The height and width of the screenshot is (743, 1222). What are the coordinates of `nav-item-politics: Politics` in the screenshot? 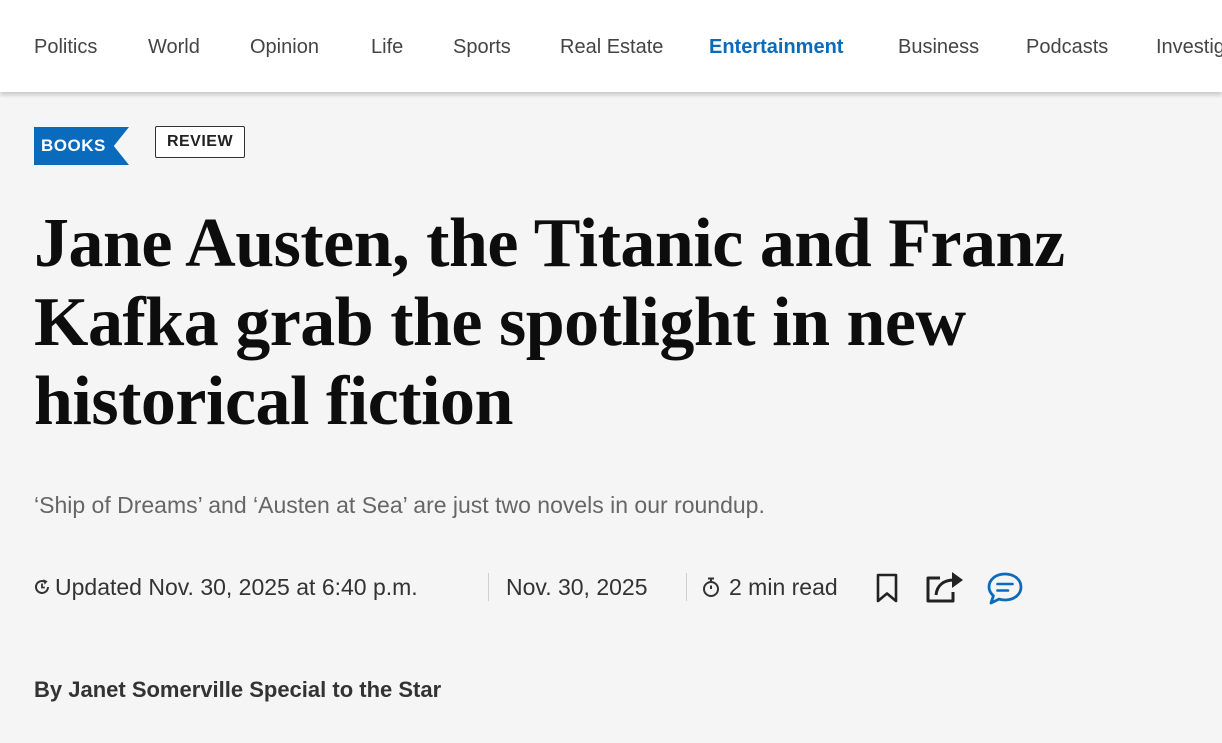 It's located at (65, 47).